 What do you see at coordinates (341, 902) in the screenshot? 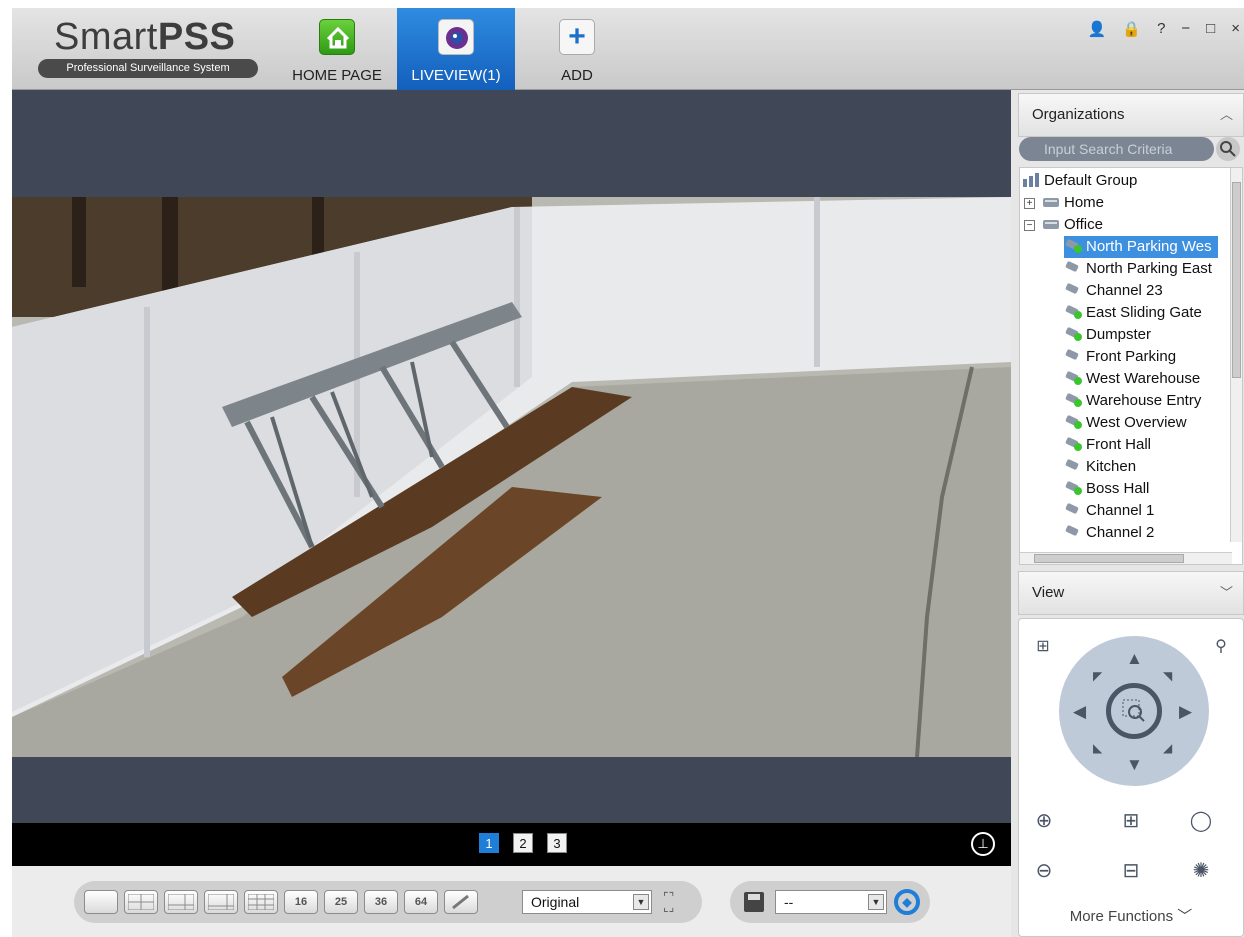
I see `layout-25-button: 25` at bounding box center [341, 902].